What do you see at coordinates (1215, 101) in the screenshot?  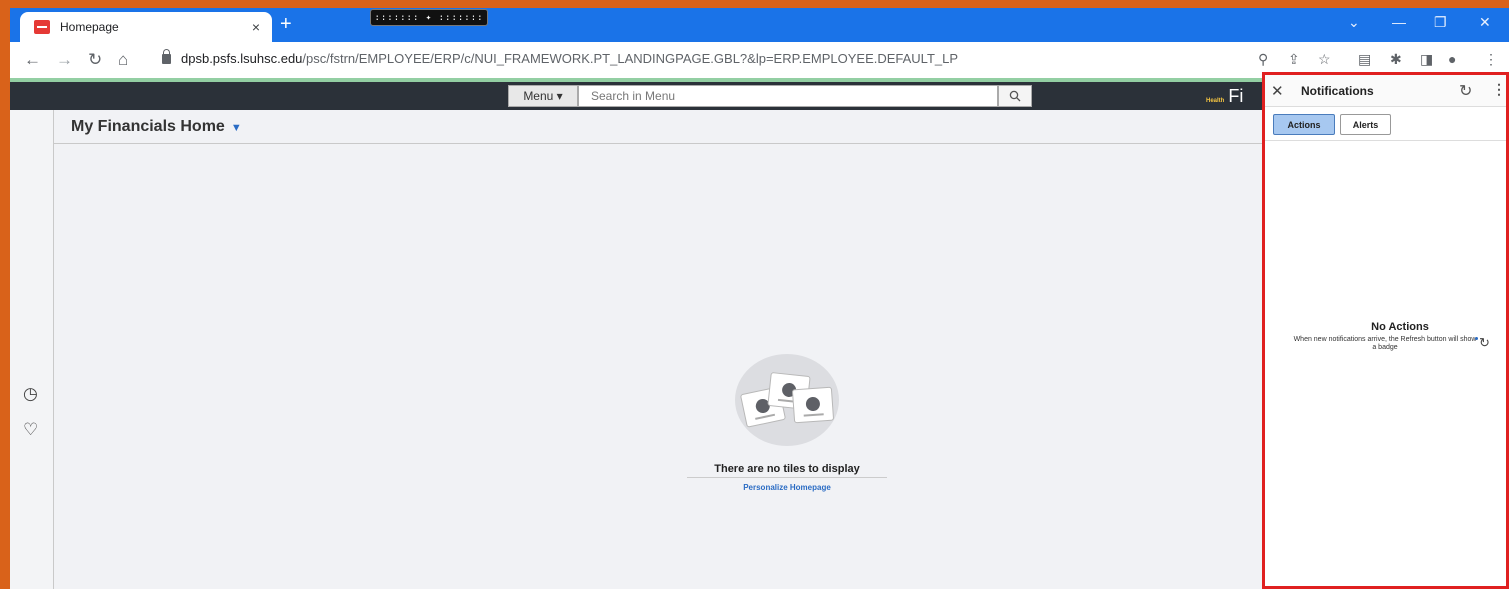 I see `brand-small-text: Health` at bounding box center [1215, 101].